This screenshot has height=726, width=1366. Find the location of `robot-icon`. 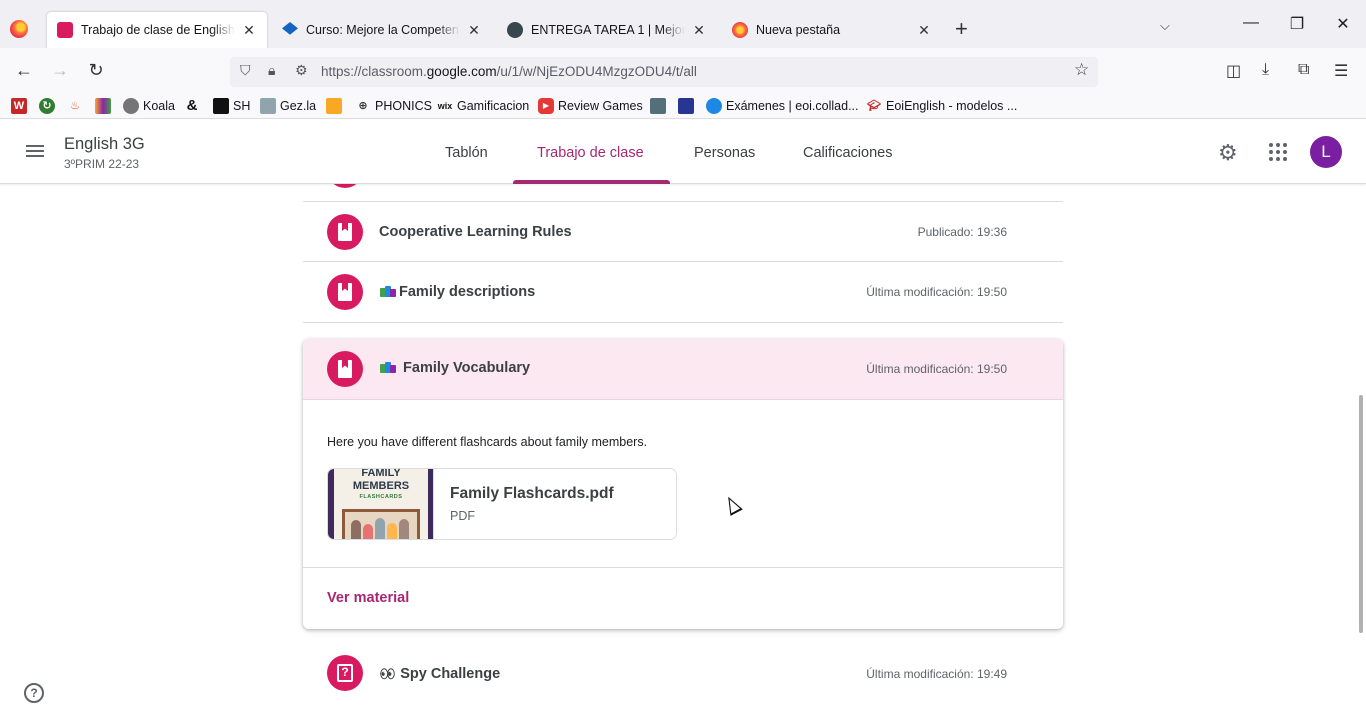

robot-icon is located at coordinates (658, 106).